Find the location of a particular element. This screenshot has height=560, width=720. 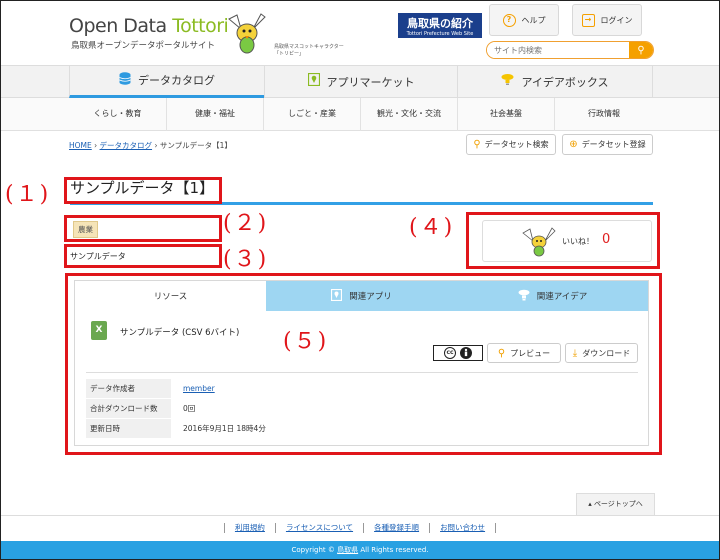

login-icon: → is located at coordinates (588, 20).